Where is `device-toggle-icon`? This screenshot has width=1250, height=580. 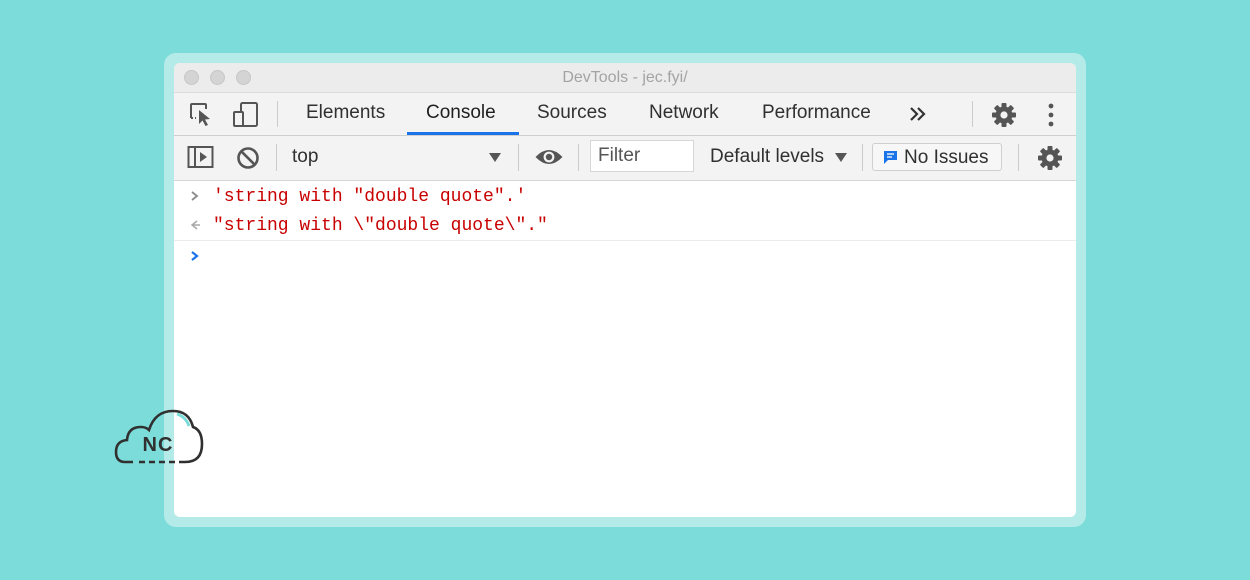 device-toggle-icon is located at coordinates (246, 115).